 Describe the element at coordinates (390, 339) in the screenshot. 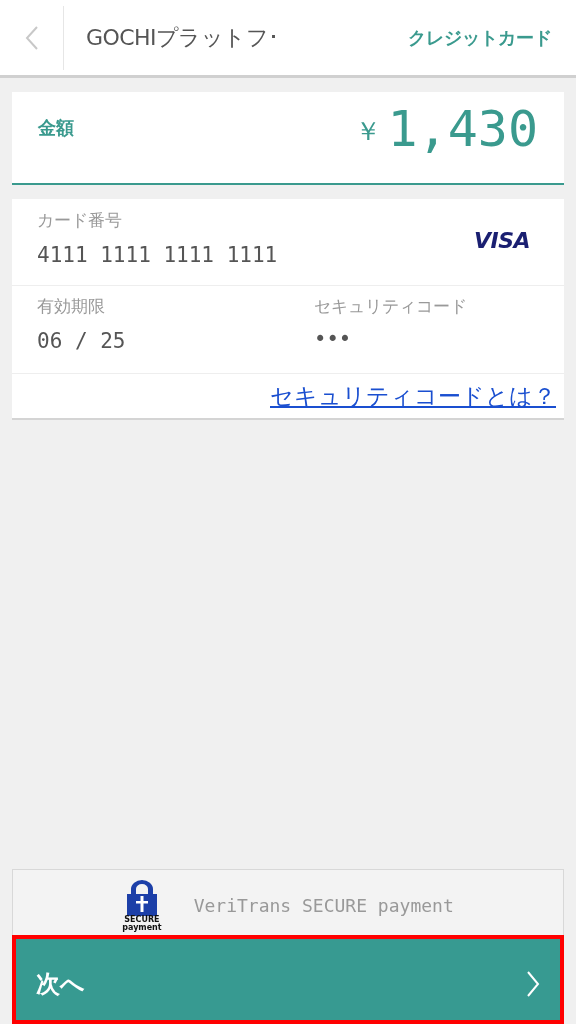

I see `security-code-field: •••` at that location.